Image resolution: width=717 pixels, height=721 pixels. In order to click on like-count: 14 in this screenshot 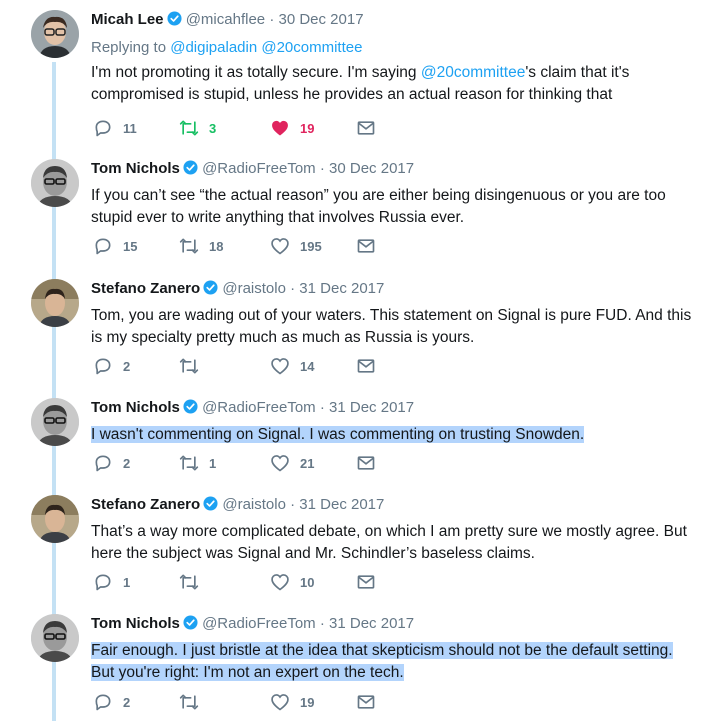, I will do `click(307, 366)`.